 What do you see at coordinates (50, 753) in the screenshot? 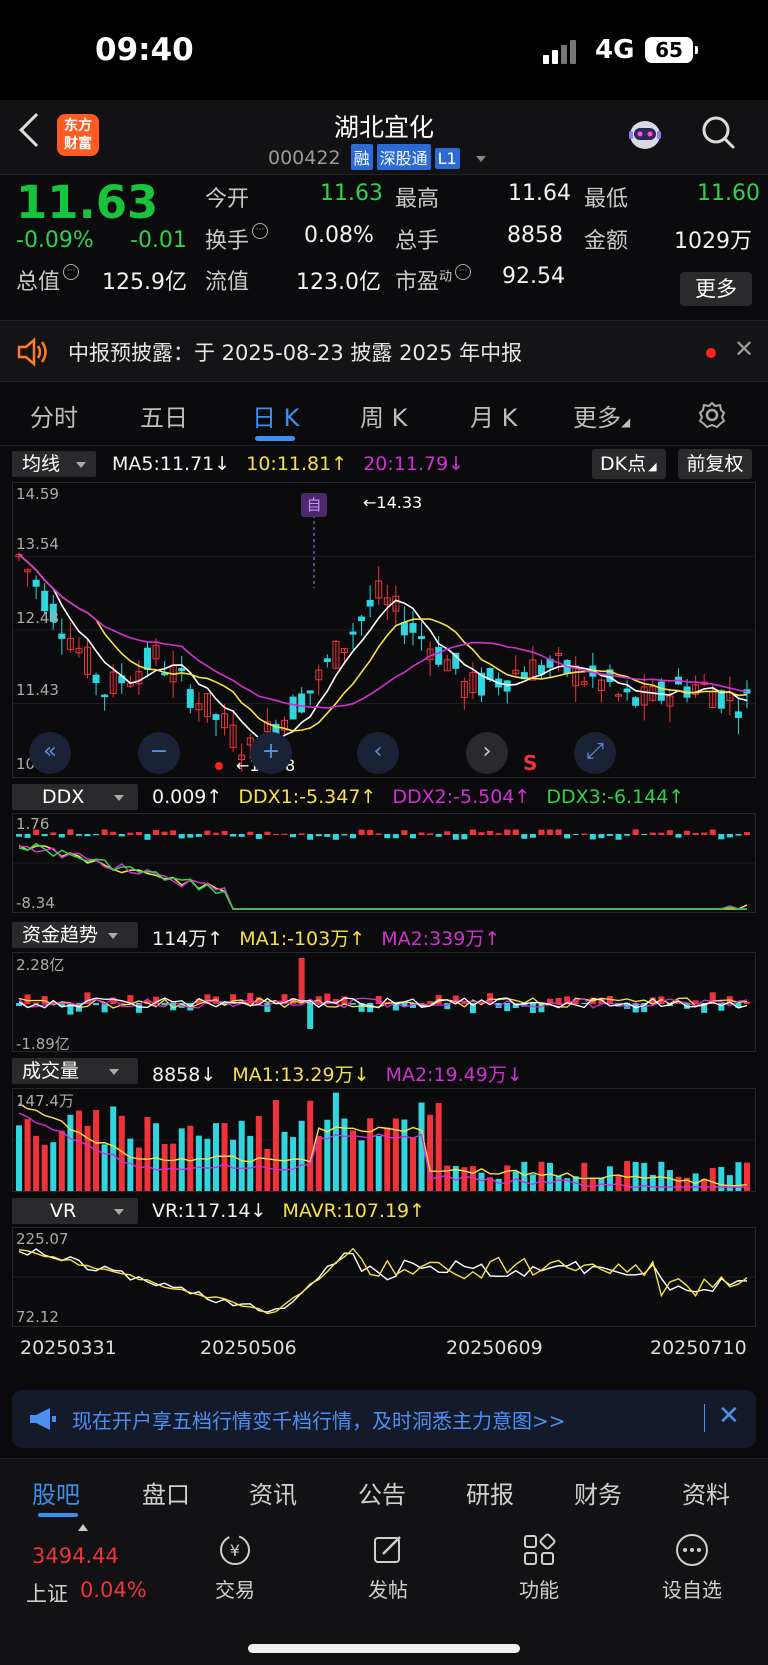
I see `scroll-left-fast-icon: «` at bounding box center [50, 753].